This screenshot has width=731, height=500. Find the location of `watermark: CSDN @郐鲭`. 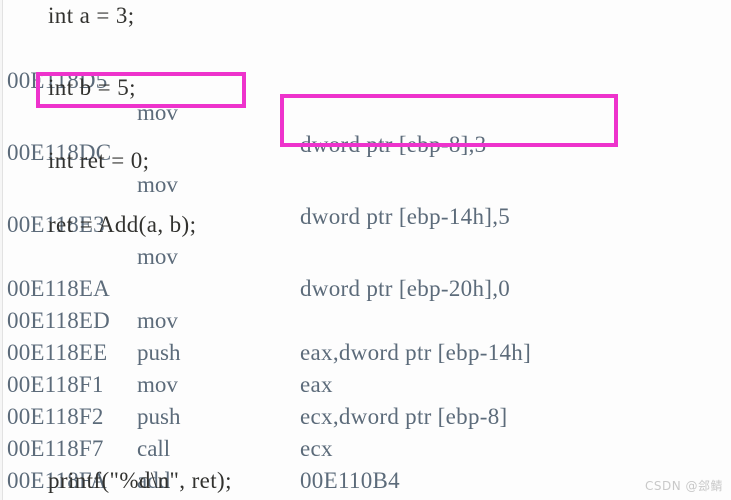

watermark: CSDN @郐鲭 is located at coordinates (683, 486).